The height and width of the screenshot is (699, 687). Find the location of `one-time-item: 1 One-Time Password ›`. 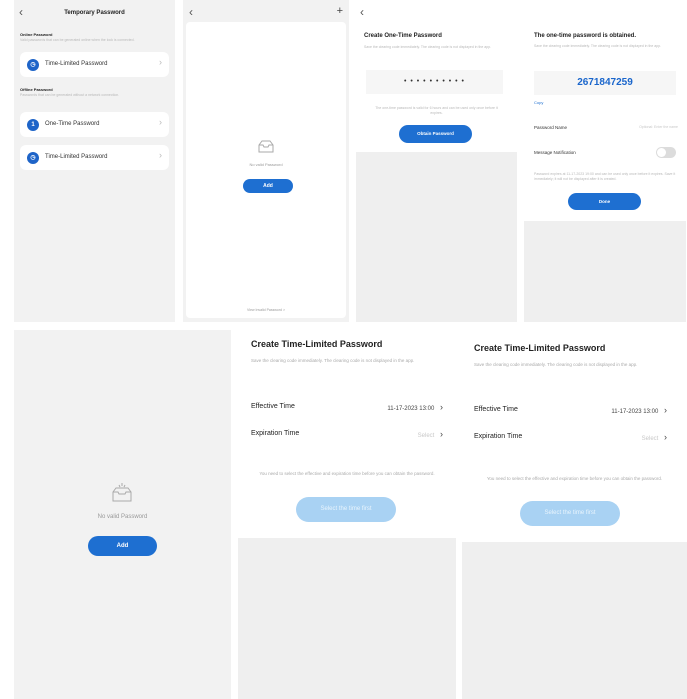

one-time-item: 1 One-Time Password › is located at coordinates (94, 124).